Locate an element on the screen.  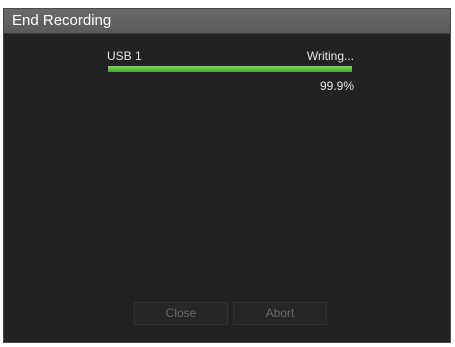
device-label: USB 1 is located at coordinates (124, 56).